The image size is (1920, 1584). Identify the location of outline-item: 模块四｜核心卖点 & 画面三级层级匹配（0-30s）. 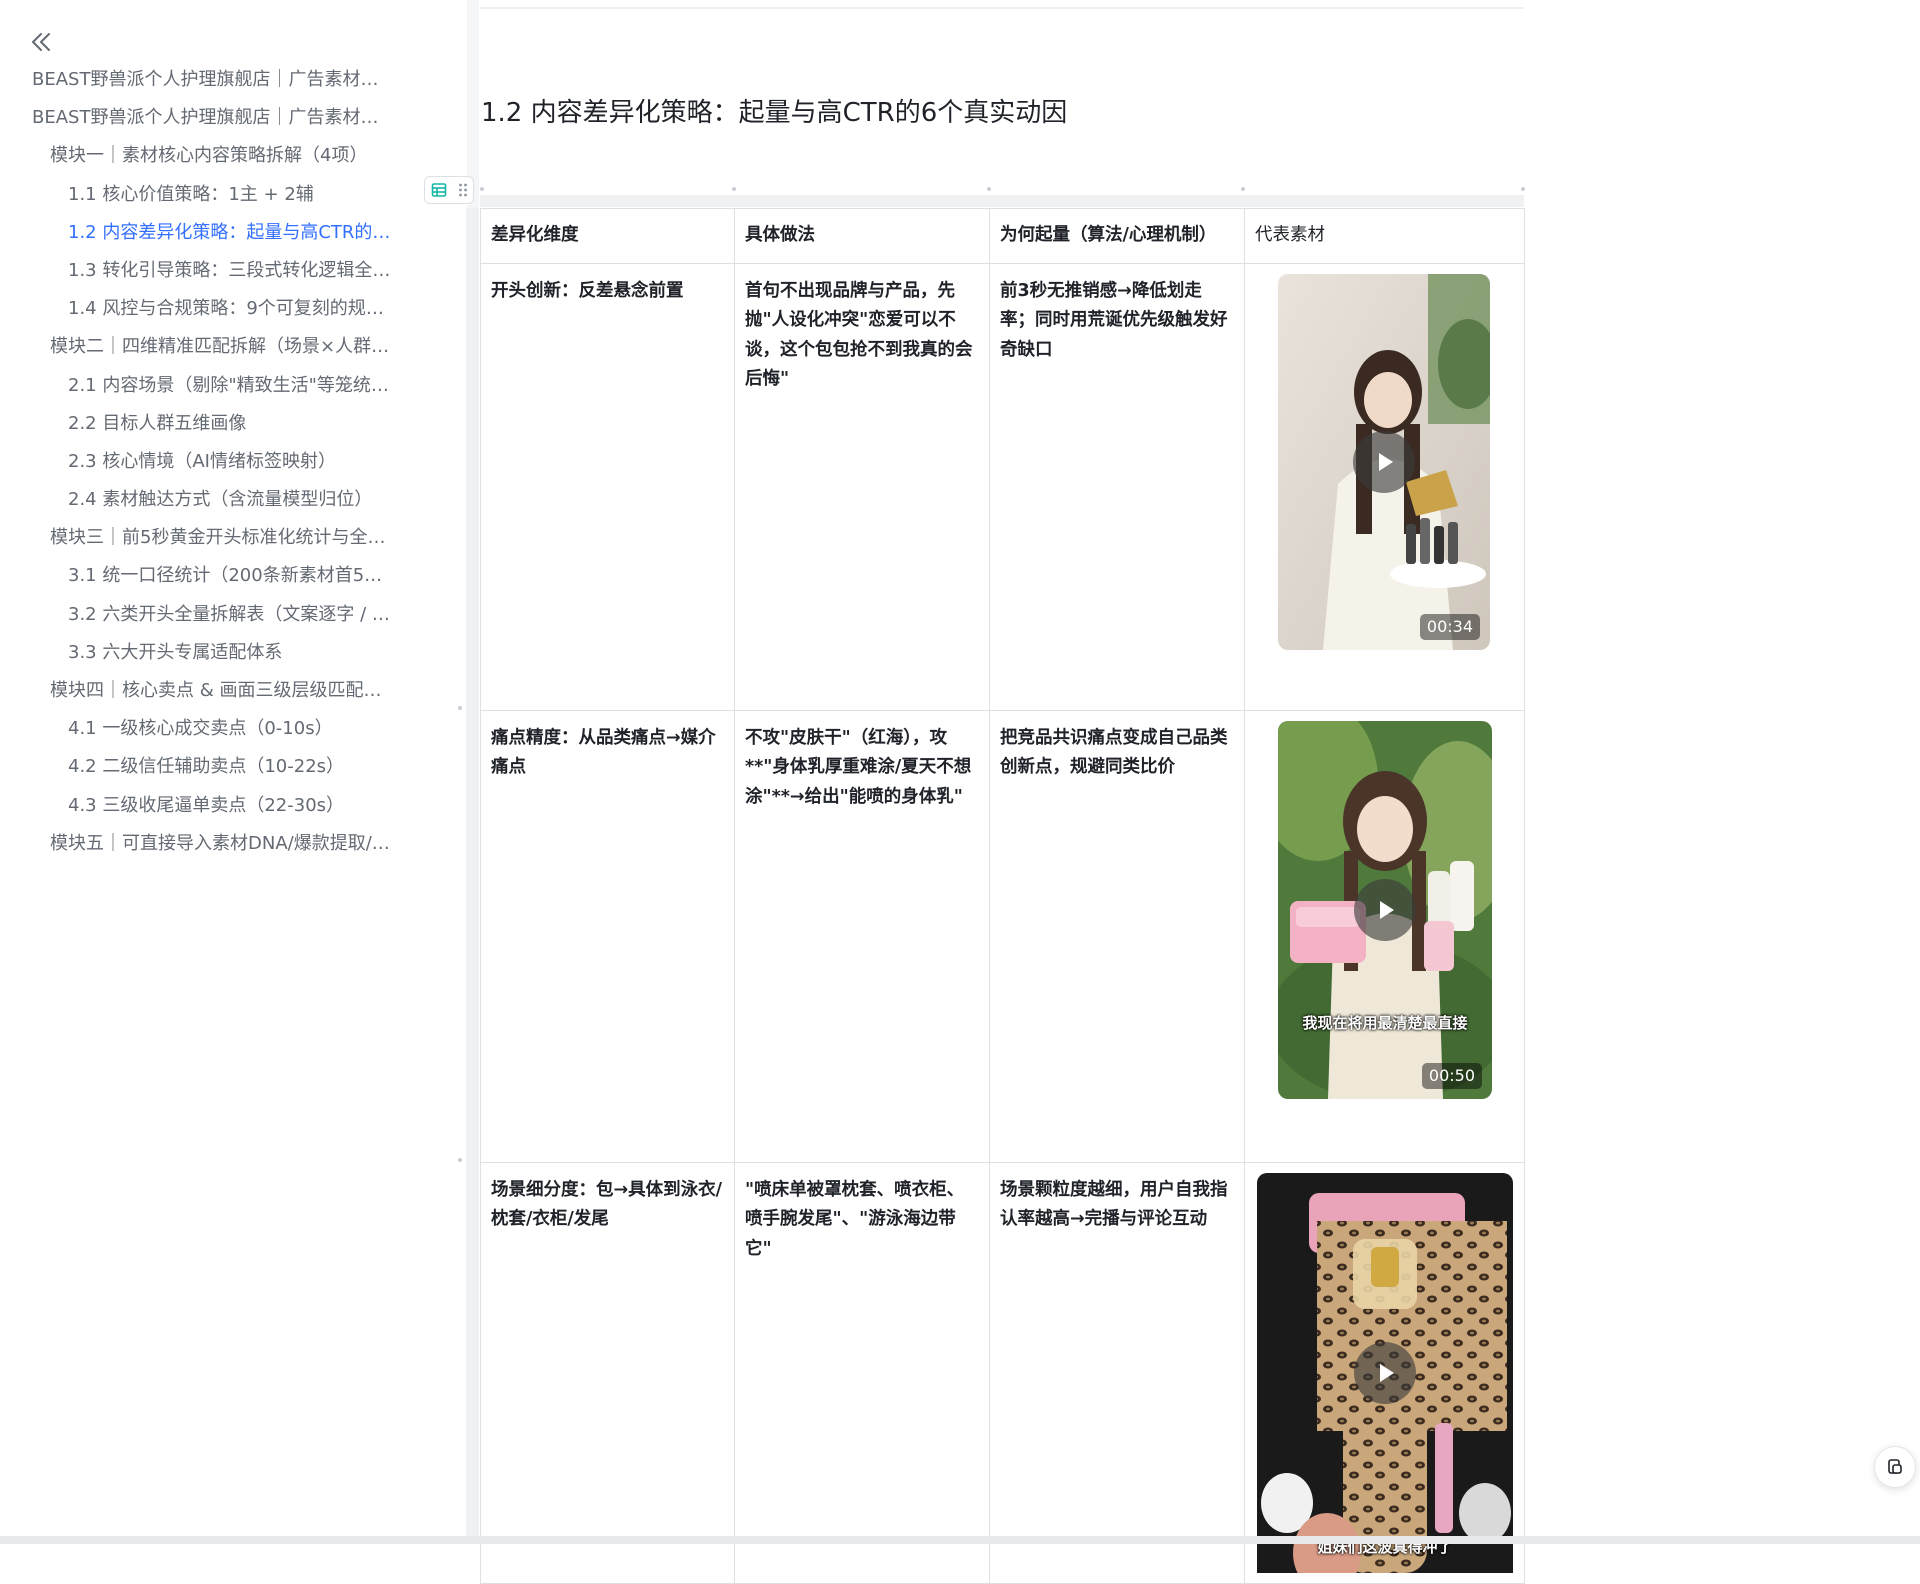
(197, 691).